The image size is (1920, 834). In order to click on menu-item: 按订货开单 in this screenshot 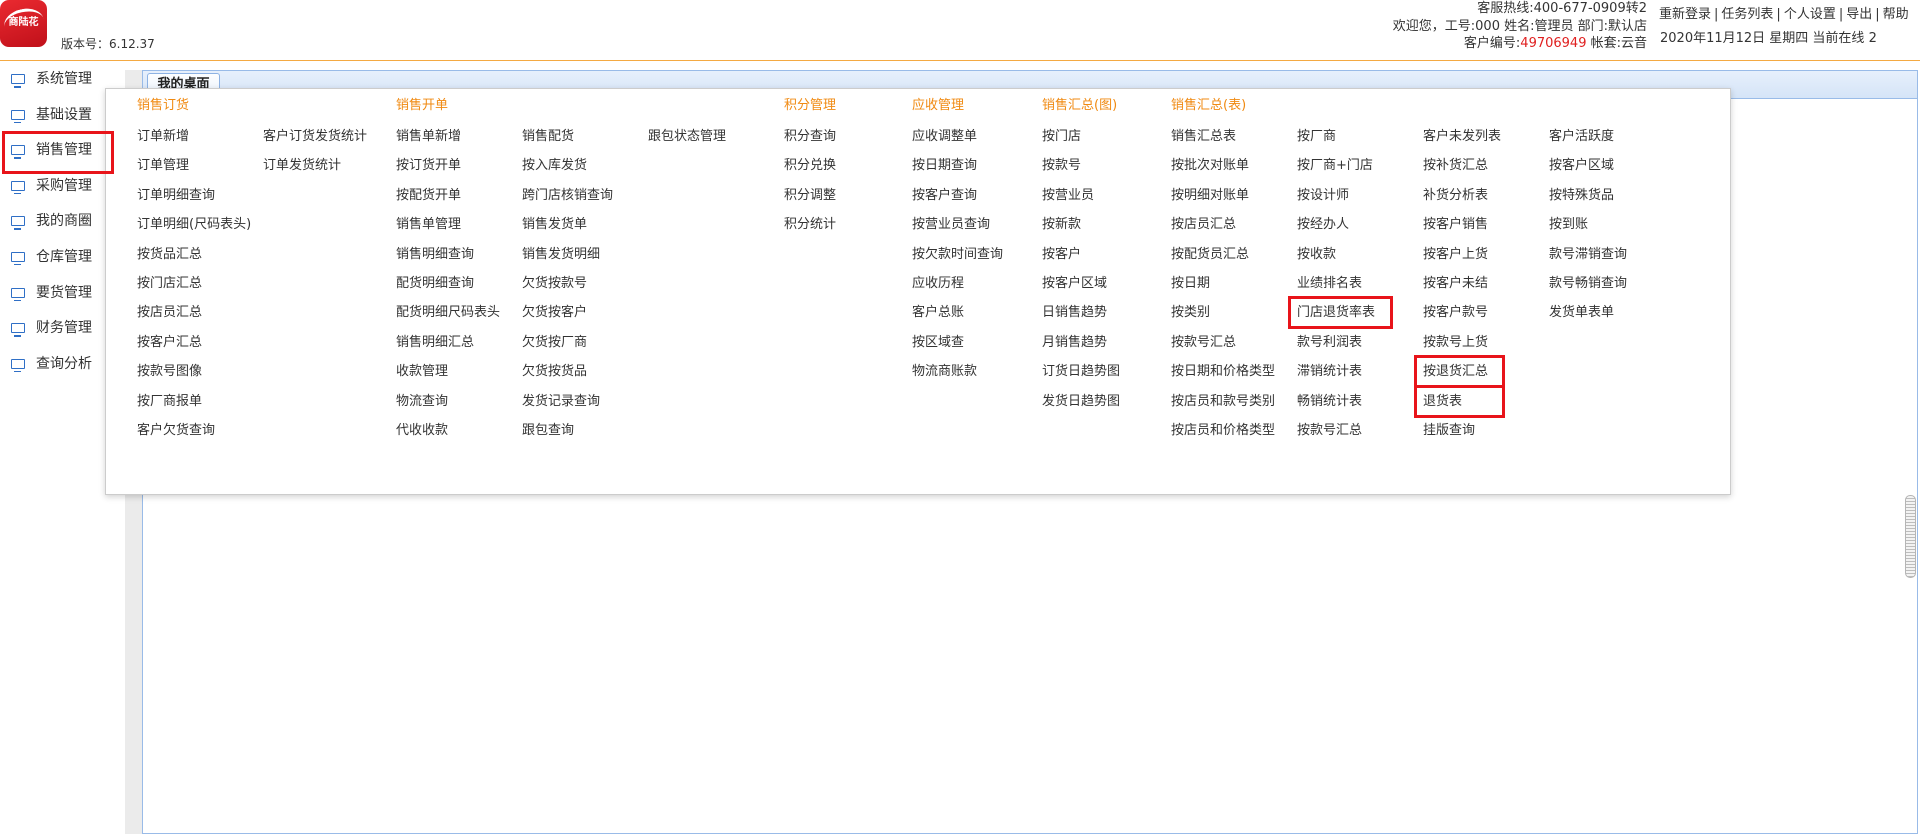, I will do `click(448, 165)`.